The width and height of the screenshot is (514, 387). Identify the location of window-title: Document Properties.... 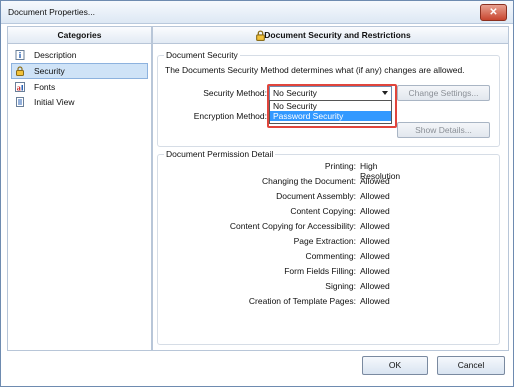
(51, 12).